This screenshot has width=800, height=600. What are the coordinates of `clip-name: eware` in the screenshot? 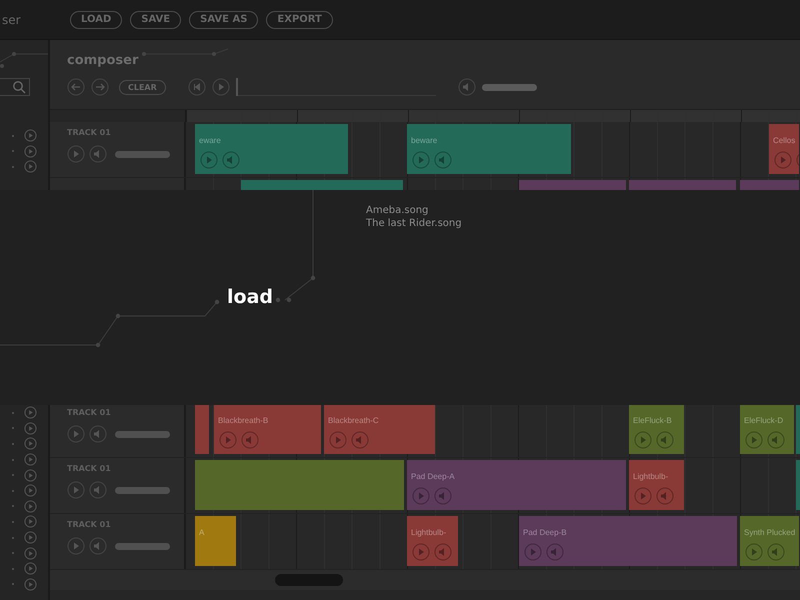 It's located at (210, 140).